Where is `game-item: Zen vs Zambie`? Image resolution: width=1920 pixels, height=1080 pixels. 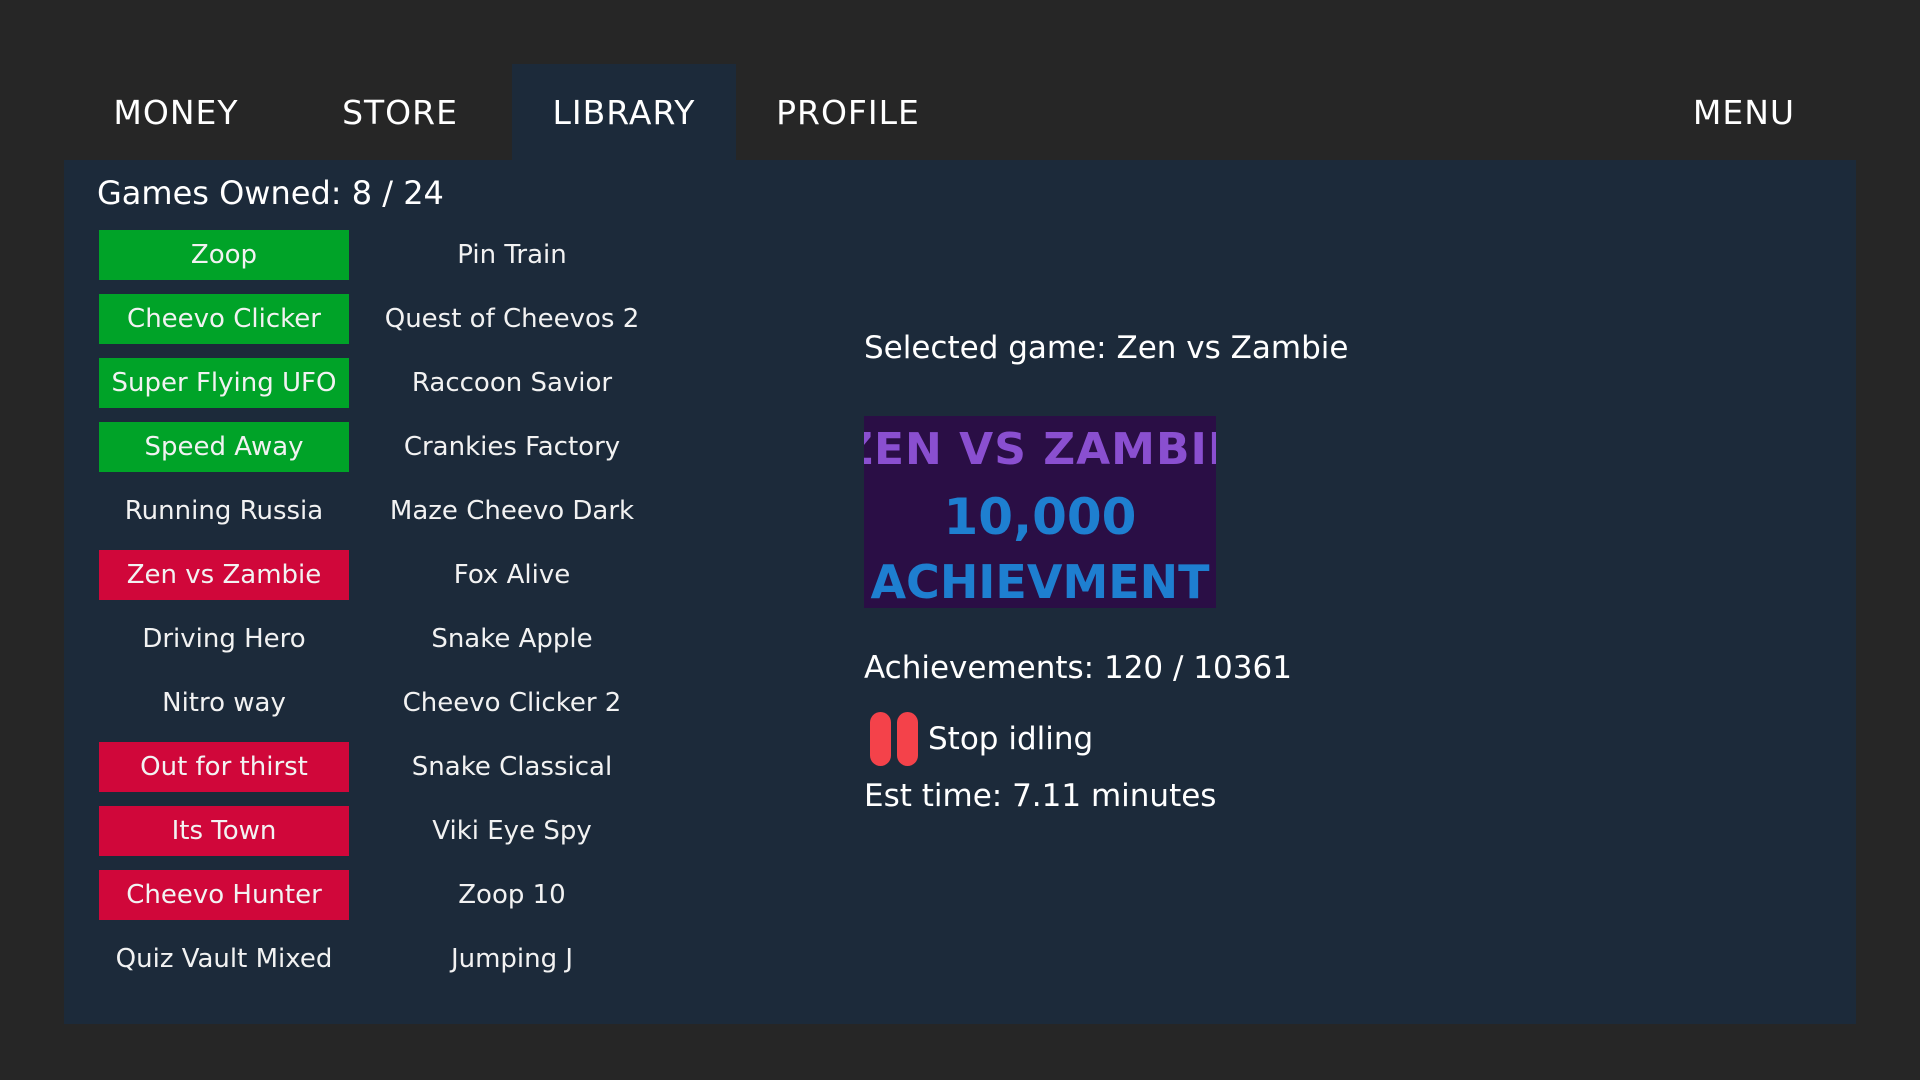
game-item: Zen vs Zambie is located at coordinates (224, 575).